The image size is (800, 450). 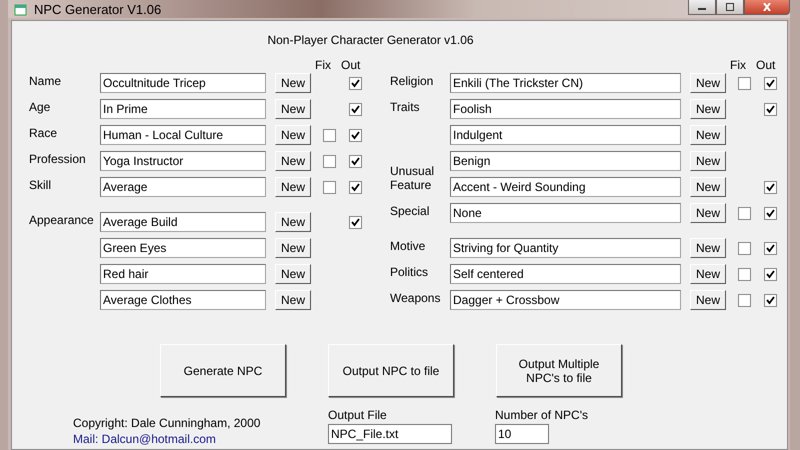 What do you see at coordinates (565, 187) in the screenshot?
I see `text-field: Accent - Weird Sounding` at bounding box center [565, 187].